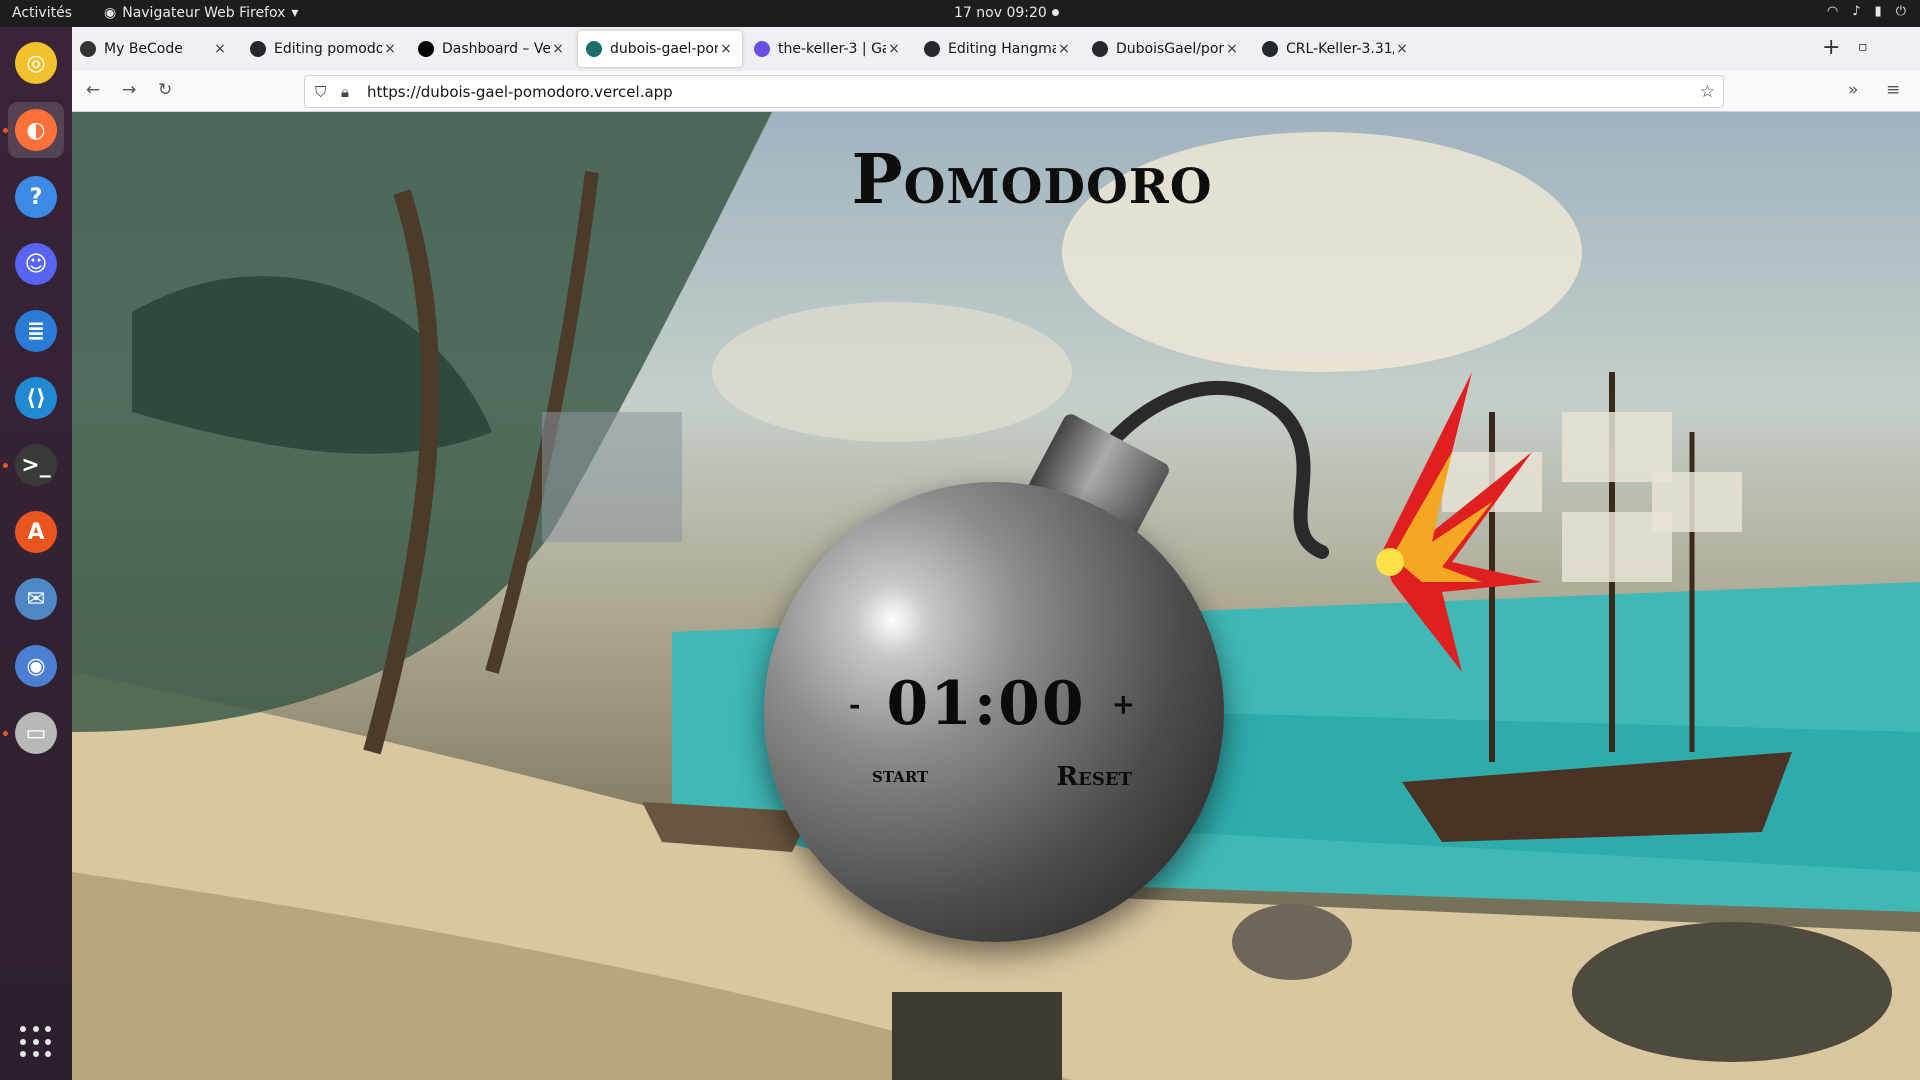 The image size is (1920, 1080). I want to click on browser-tab: CRL-Keller-3.31/README×, so click(1336, 49).